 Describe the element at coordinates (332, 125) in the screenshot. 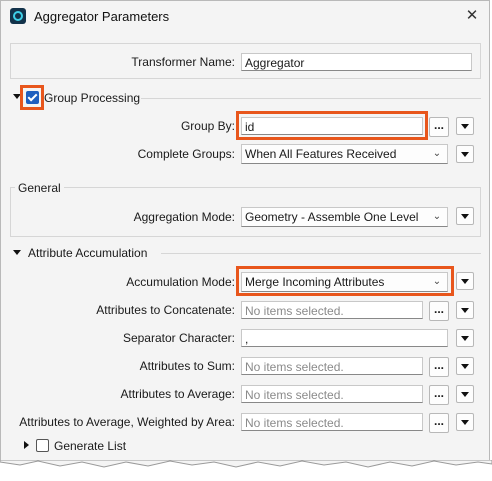

I see `group-by-highlight` at that location.